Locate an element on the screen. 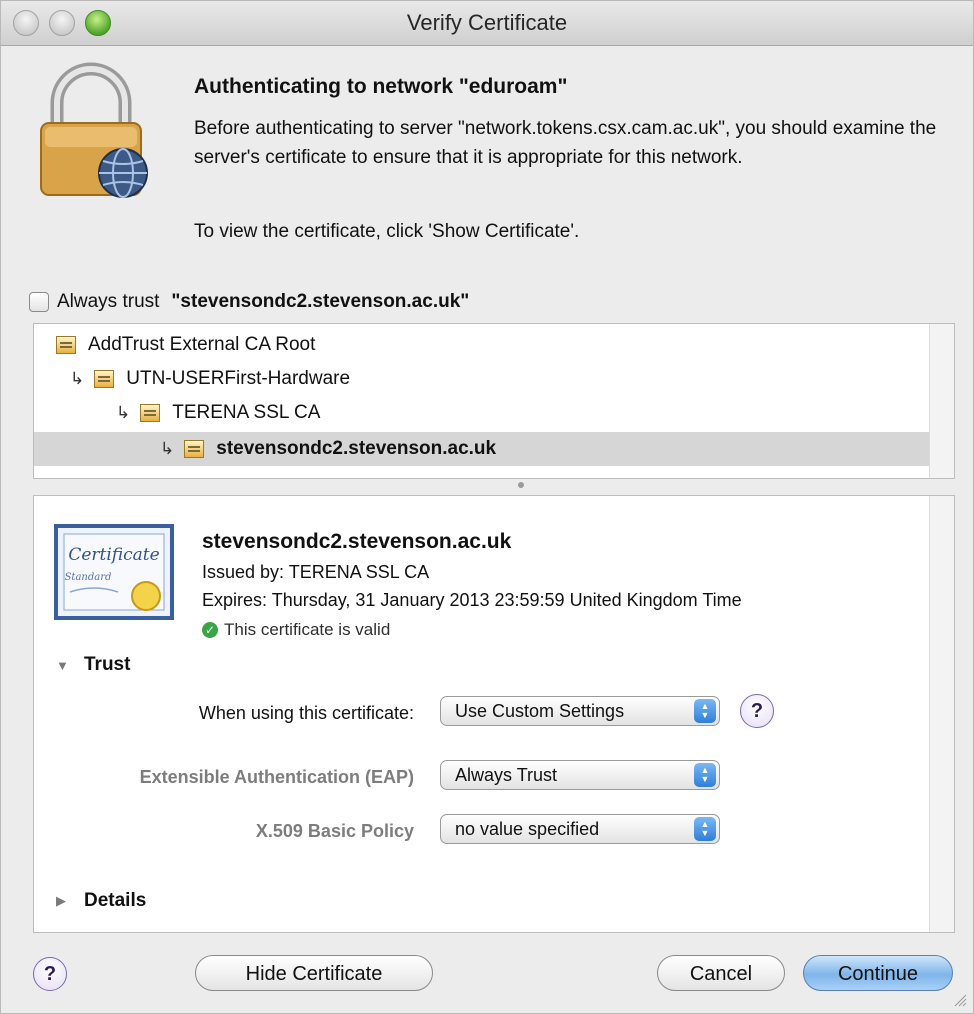  certificate-name: stevensondc2.stevenson.ac.uk is located at coordinates (357, 541).